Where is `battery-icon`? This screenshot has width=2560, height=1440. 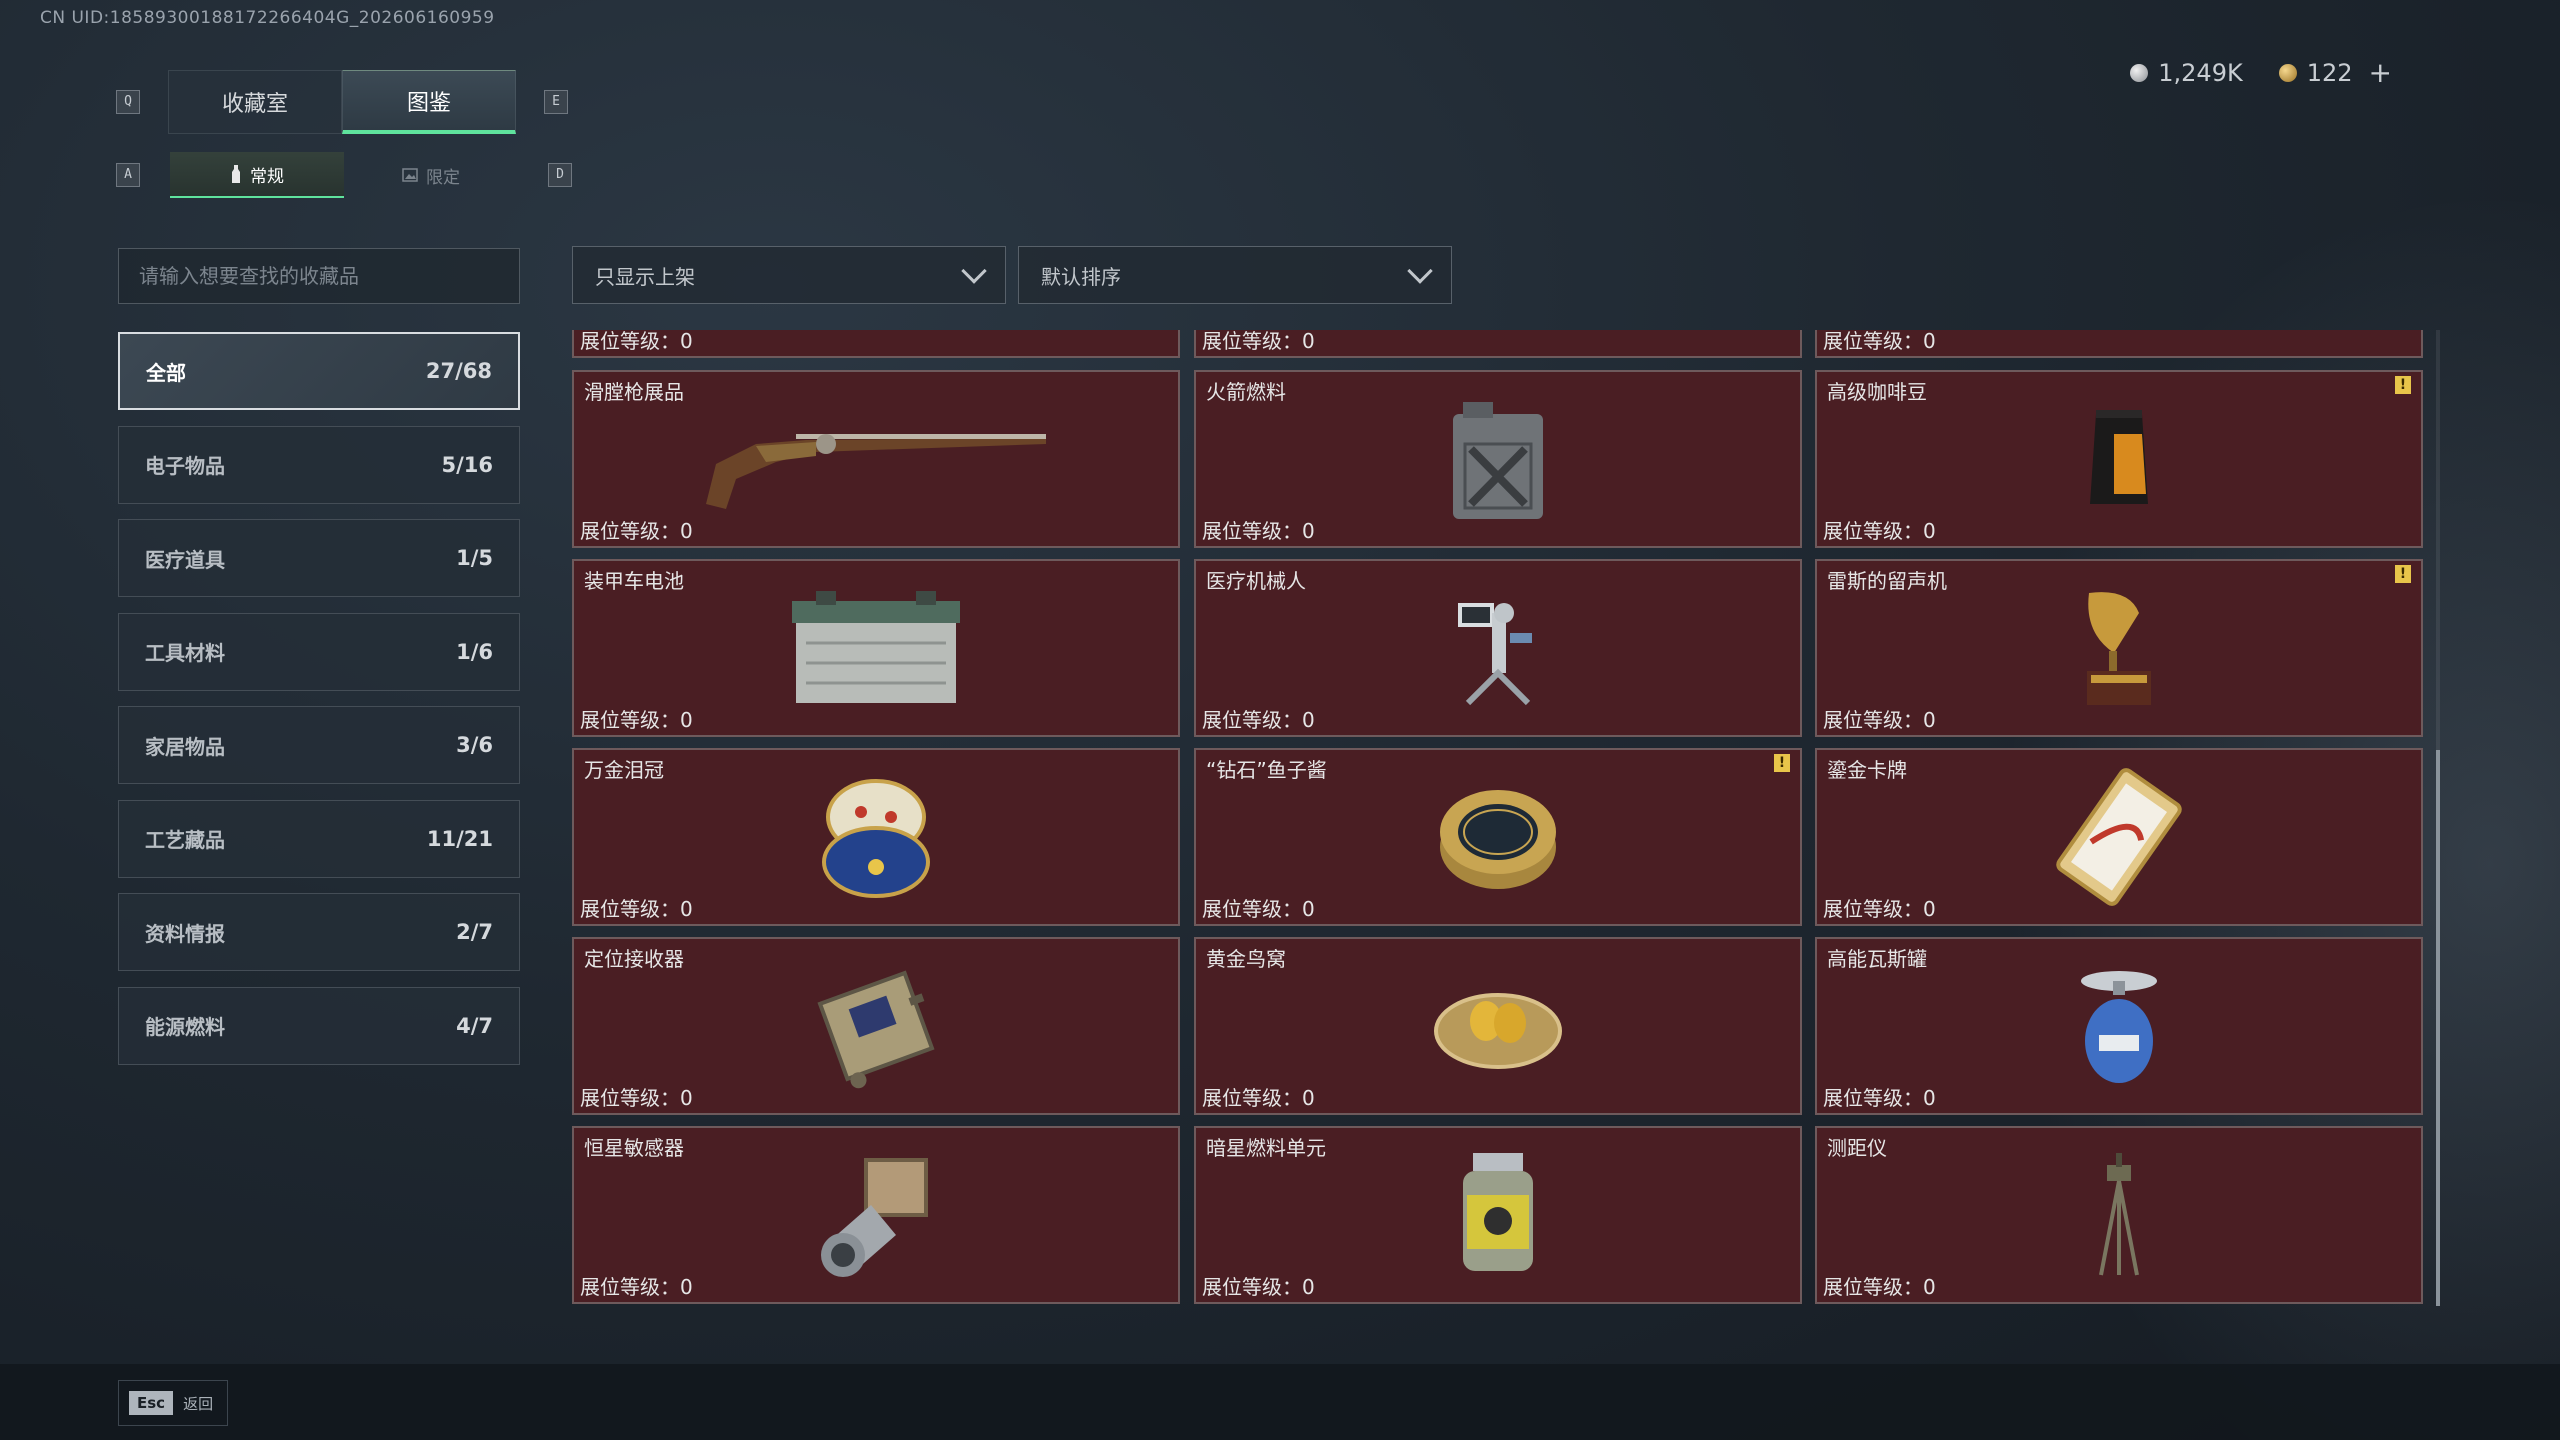
battery-icon is located at coordinates (876, 647).